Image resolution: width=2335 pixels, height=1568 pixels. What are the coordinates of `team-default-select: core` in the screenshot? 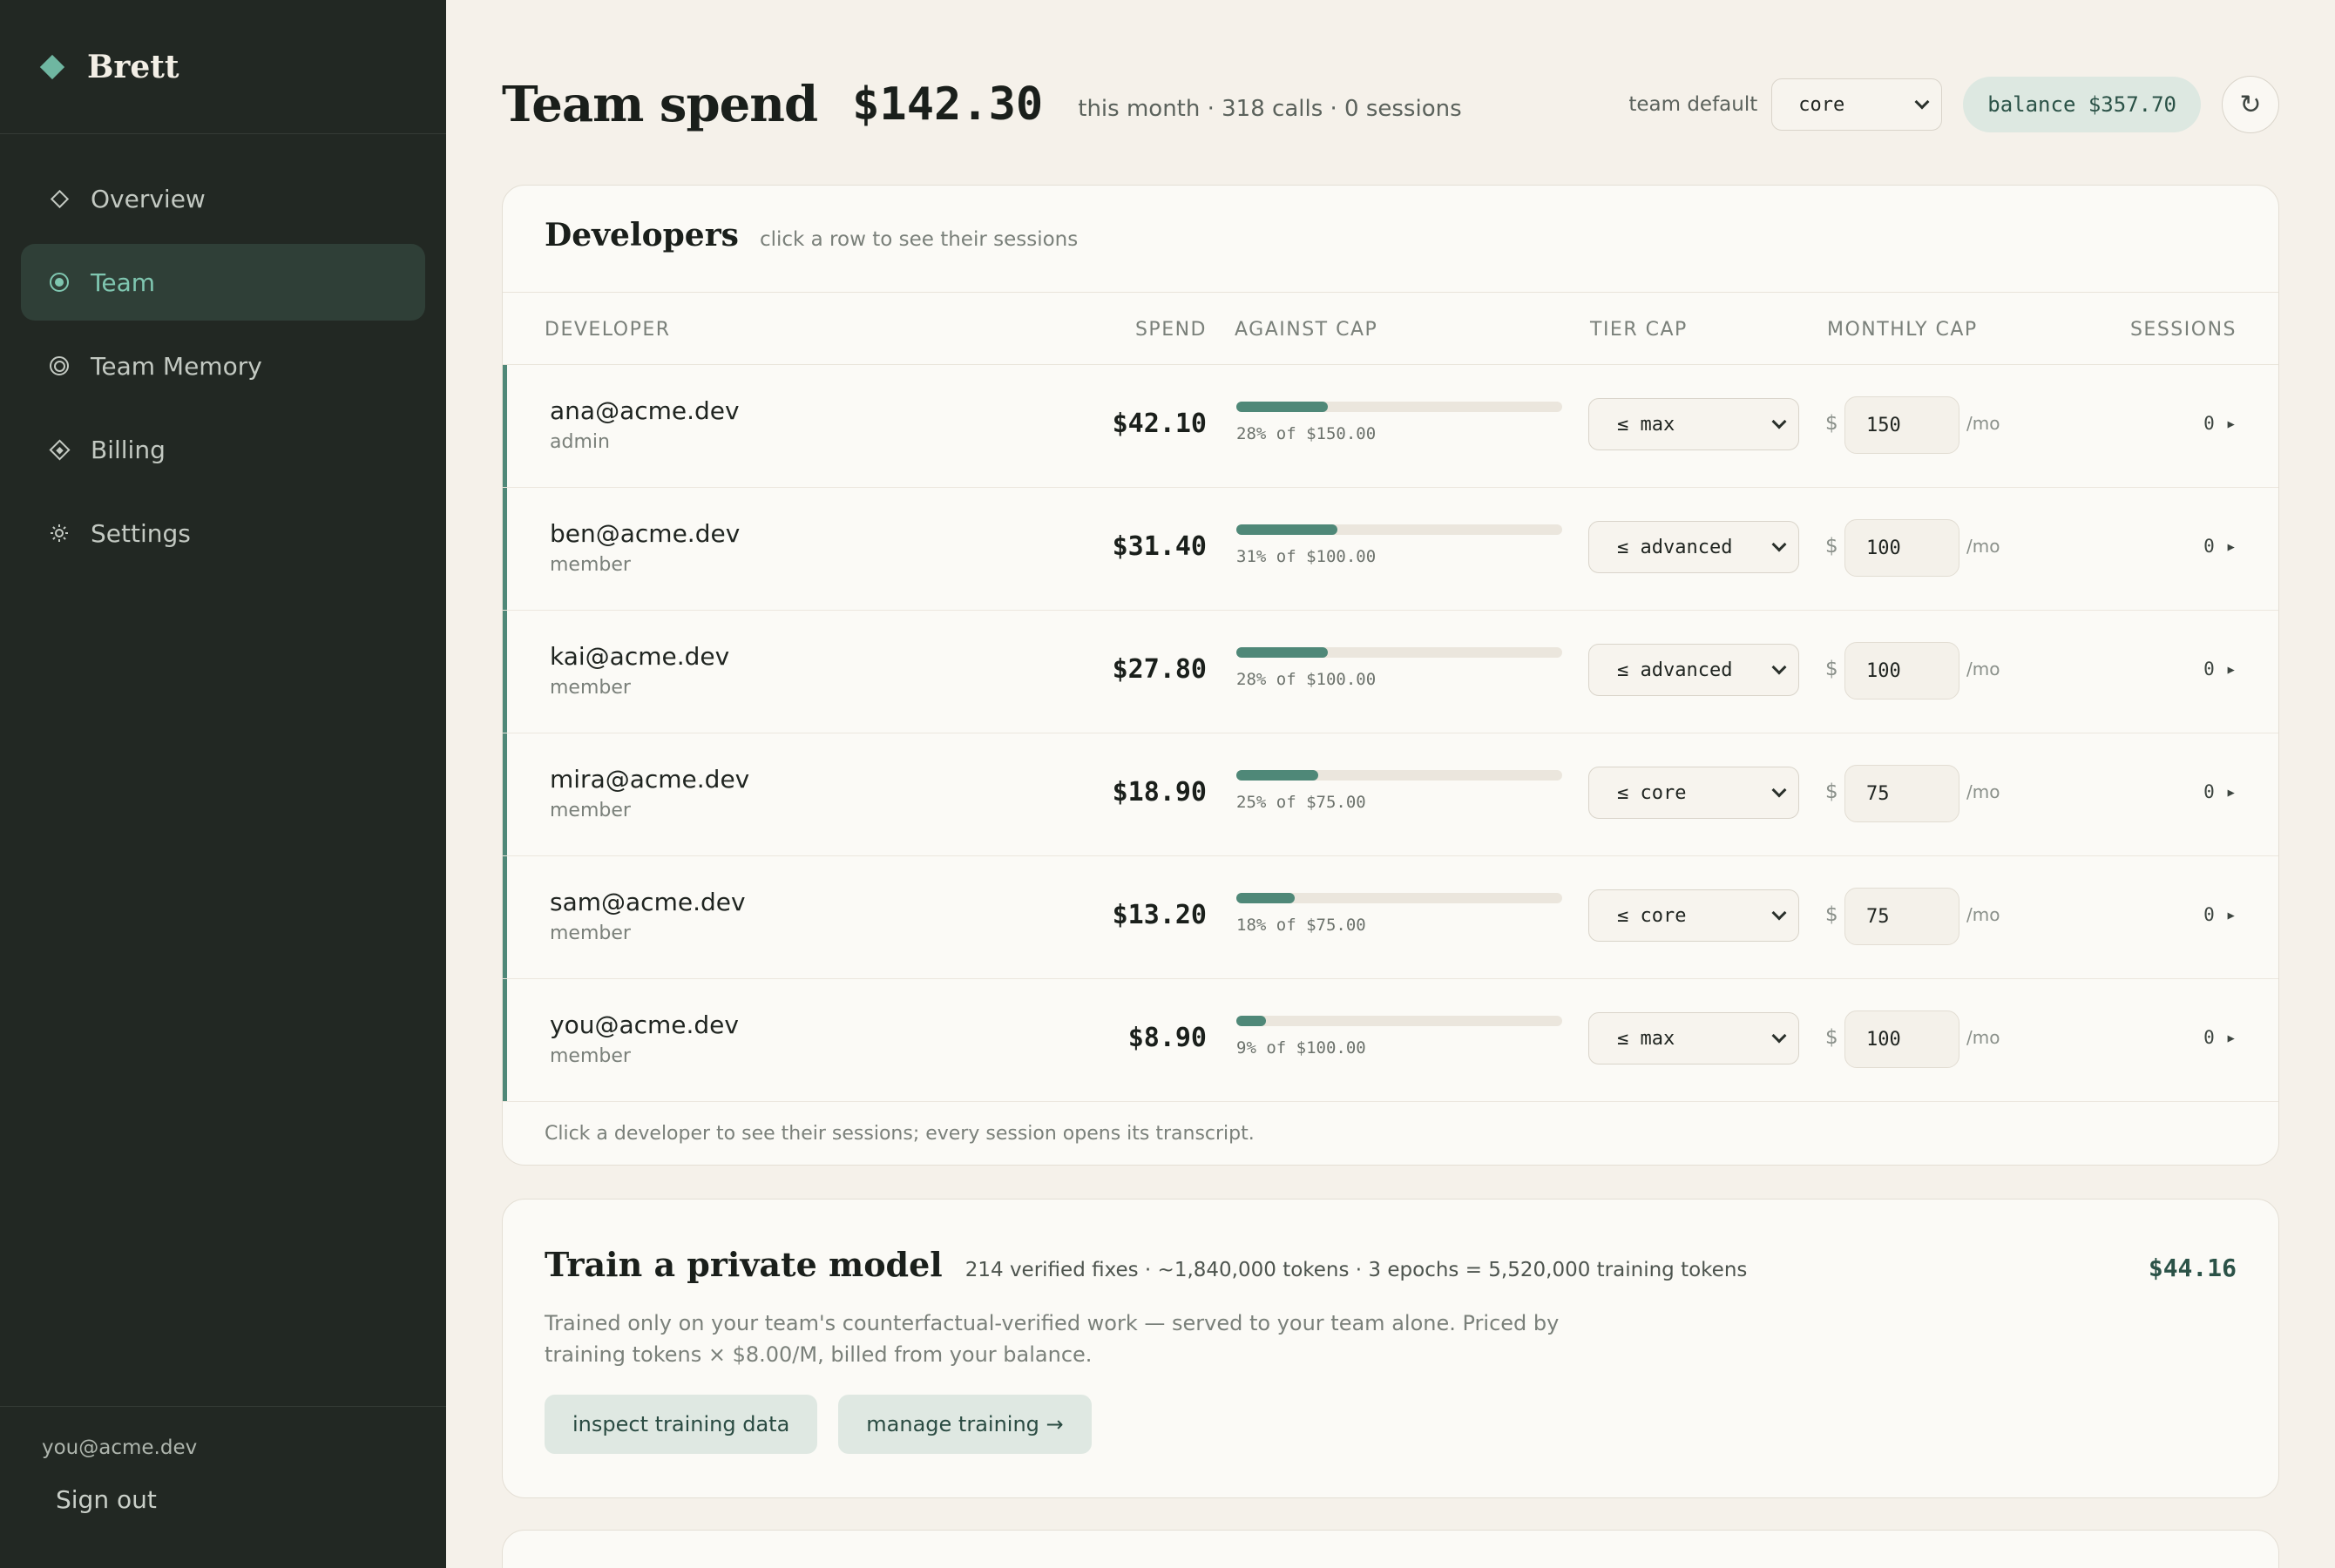 It's located at (1857, 104).